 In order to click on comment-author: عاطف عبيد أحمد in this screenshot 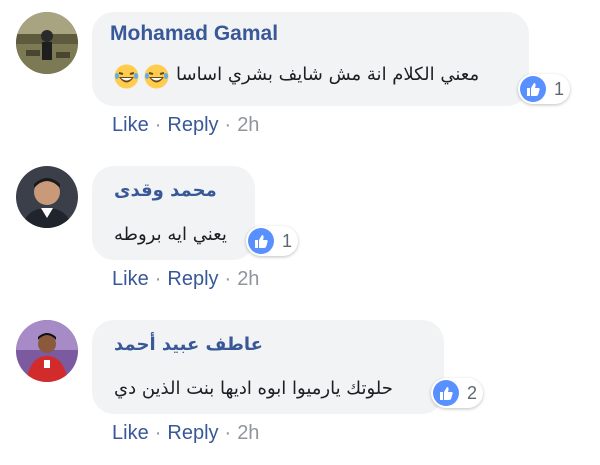, I will do `click(188, 344)`.